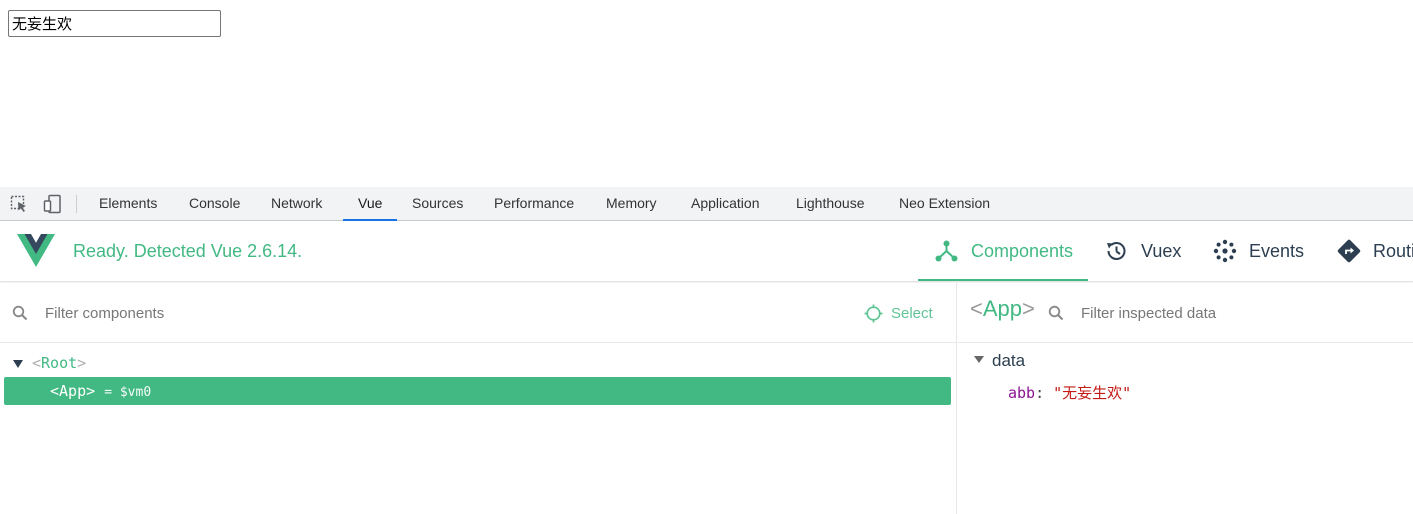 Image resolution: width=1413 pixels, height=514 pixels. I want to click on nav-label: Routing, so click(1393, 250).